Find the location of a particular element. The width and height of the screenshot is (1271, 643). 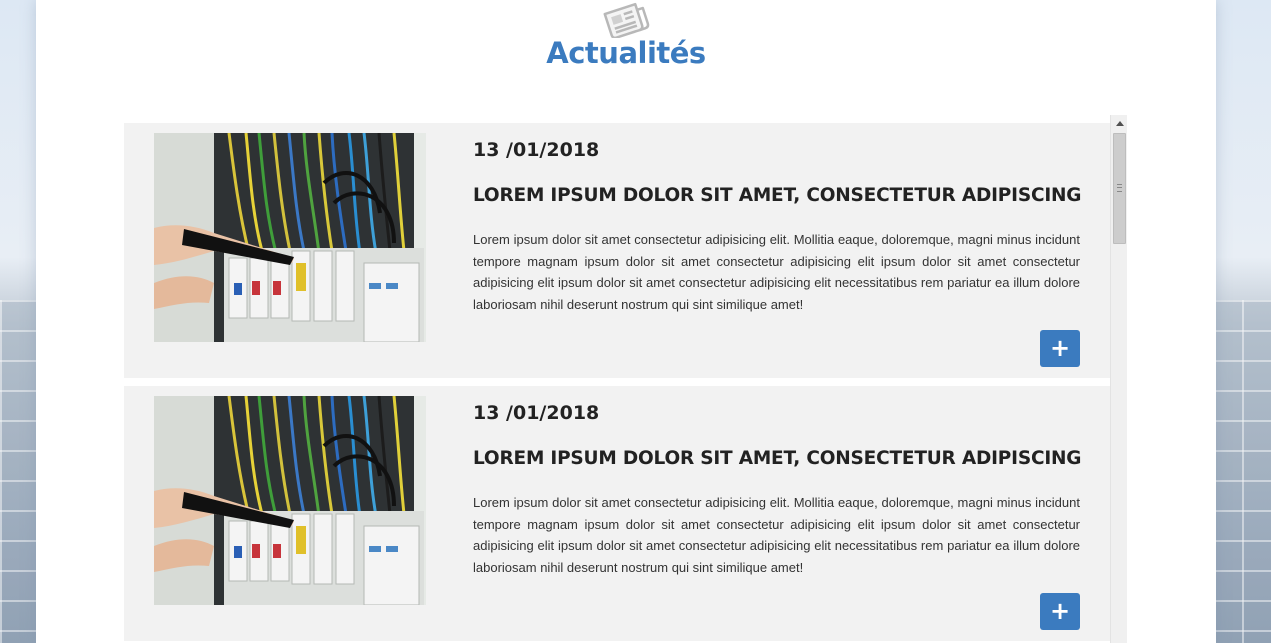

grip-icon is located at coordinates (1119, 188).